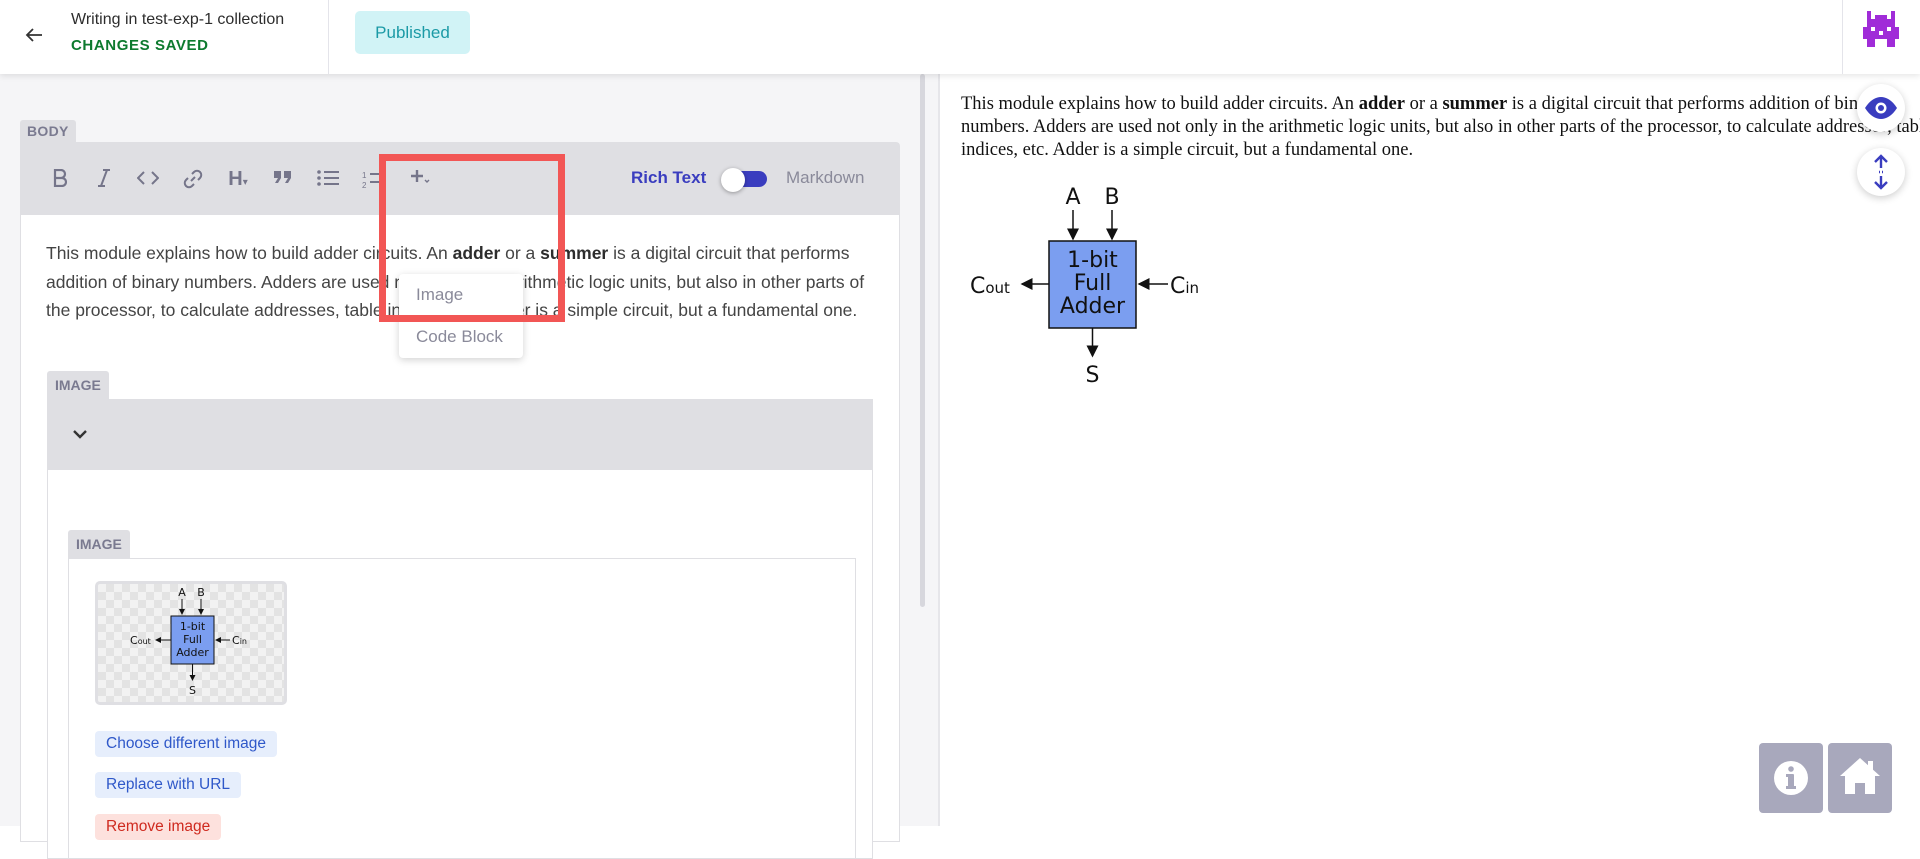 The height and width of the screenshot is (859, 1920). I want to click on bullet-list-icon, so click(328, 179).